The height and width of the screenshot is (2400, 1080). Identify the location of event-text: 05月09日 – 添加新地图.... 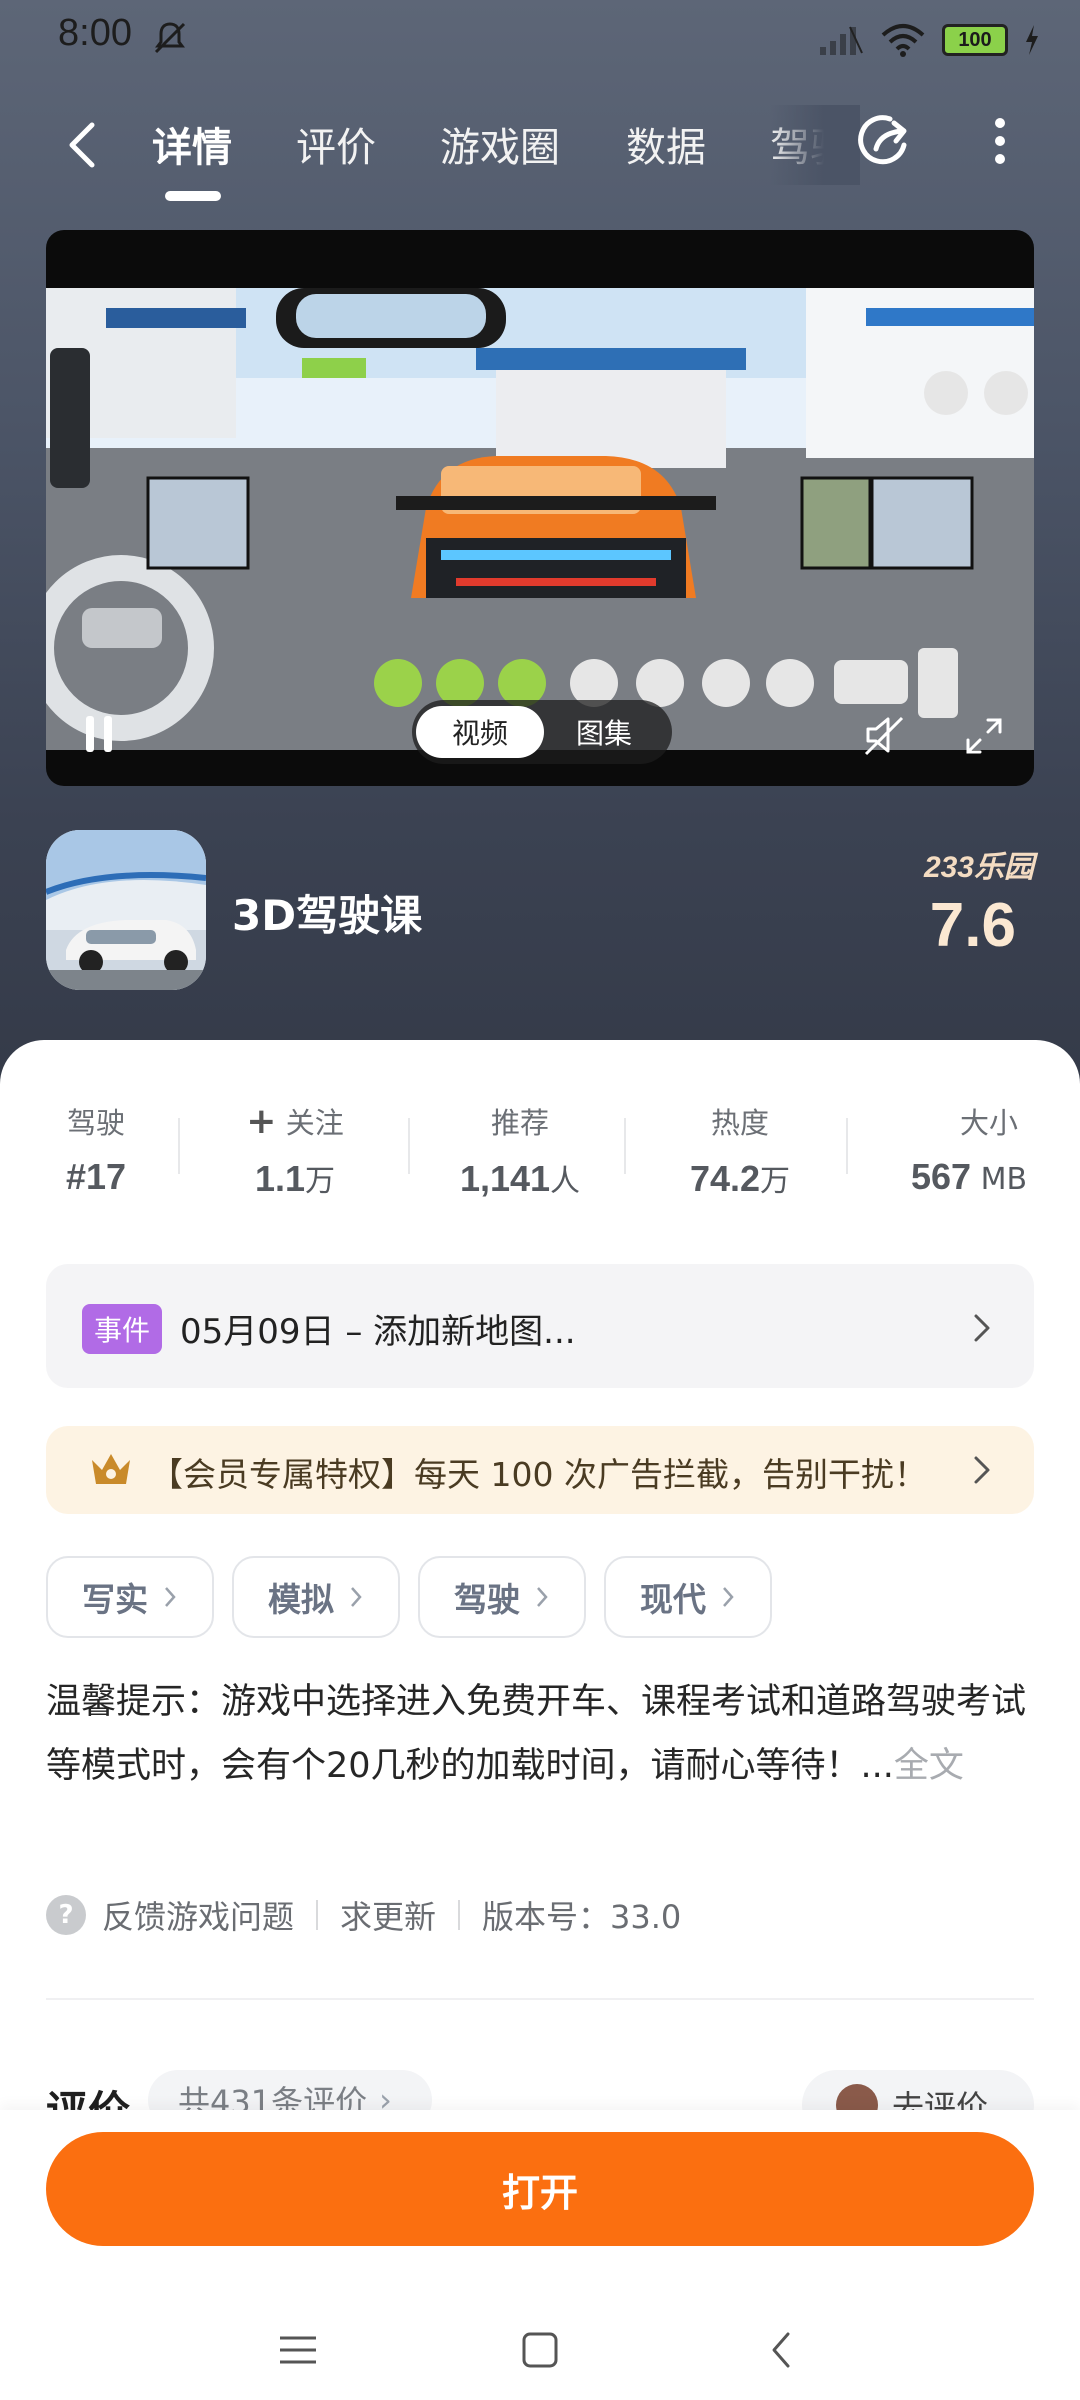
(378, 1332).